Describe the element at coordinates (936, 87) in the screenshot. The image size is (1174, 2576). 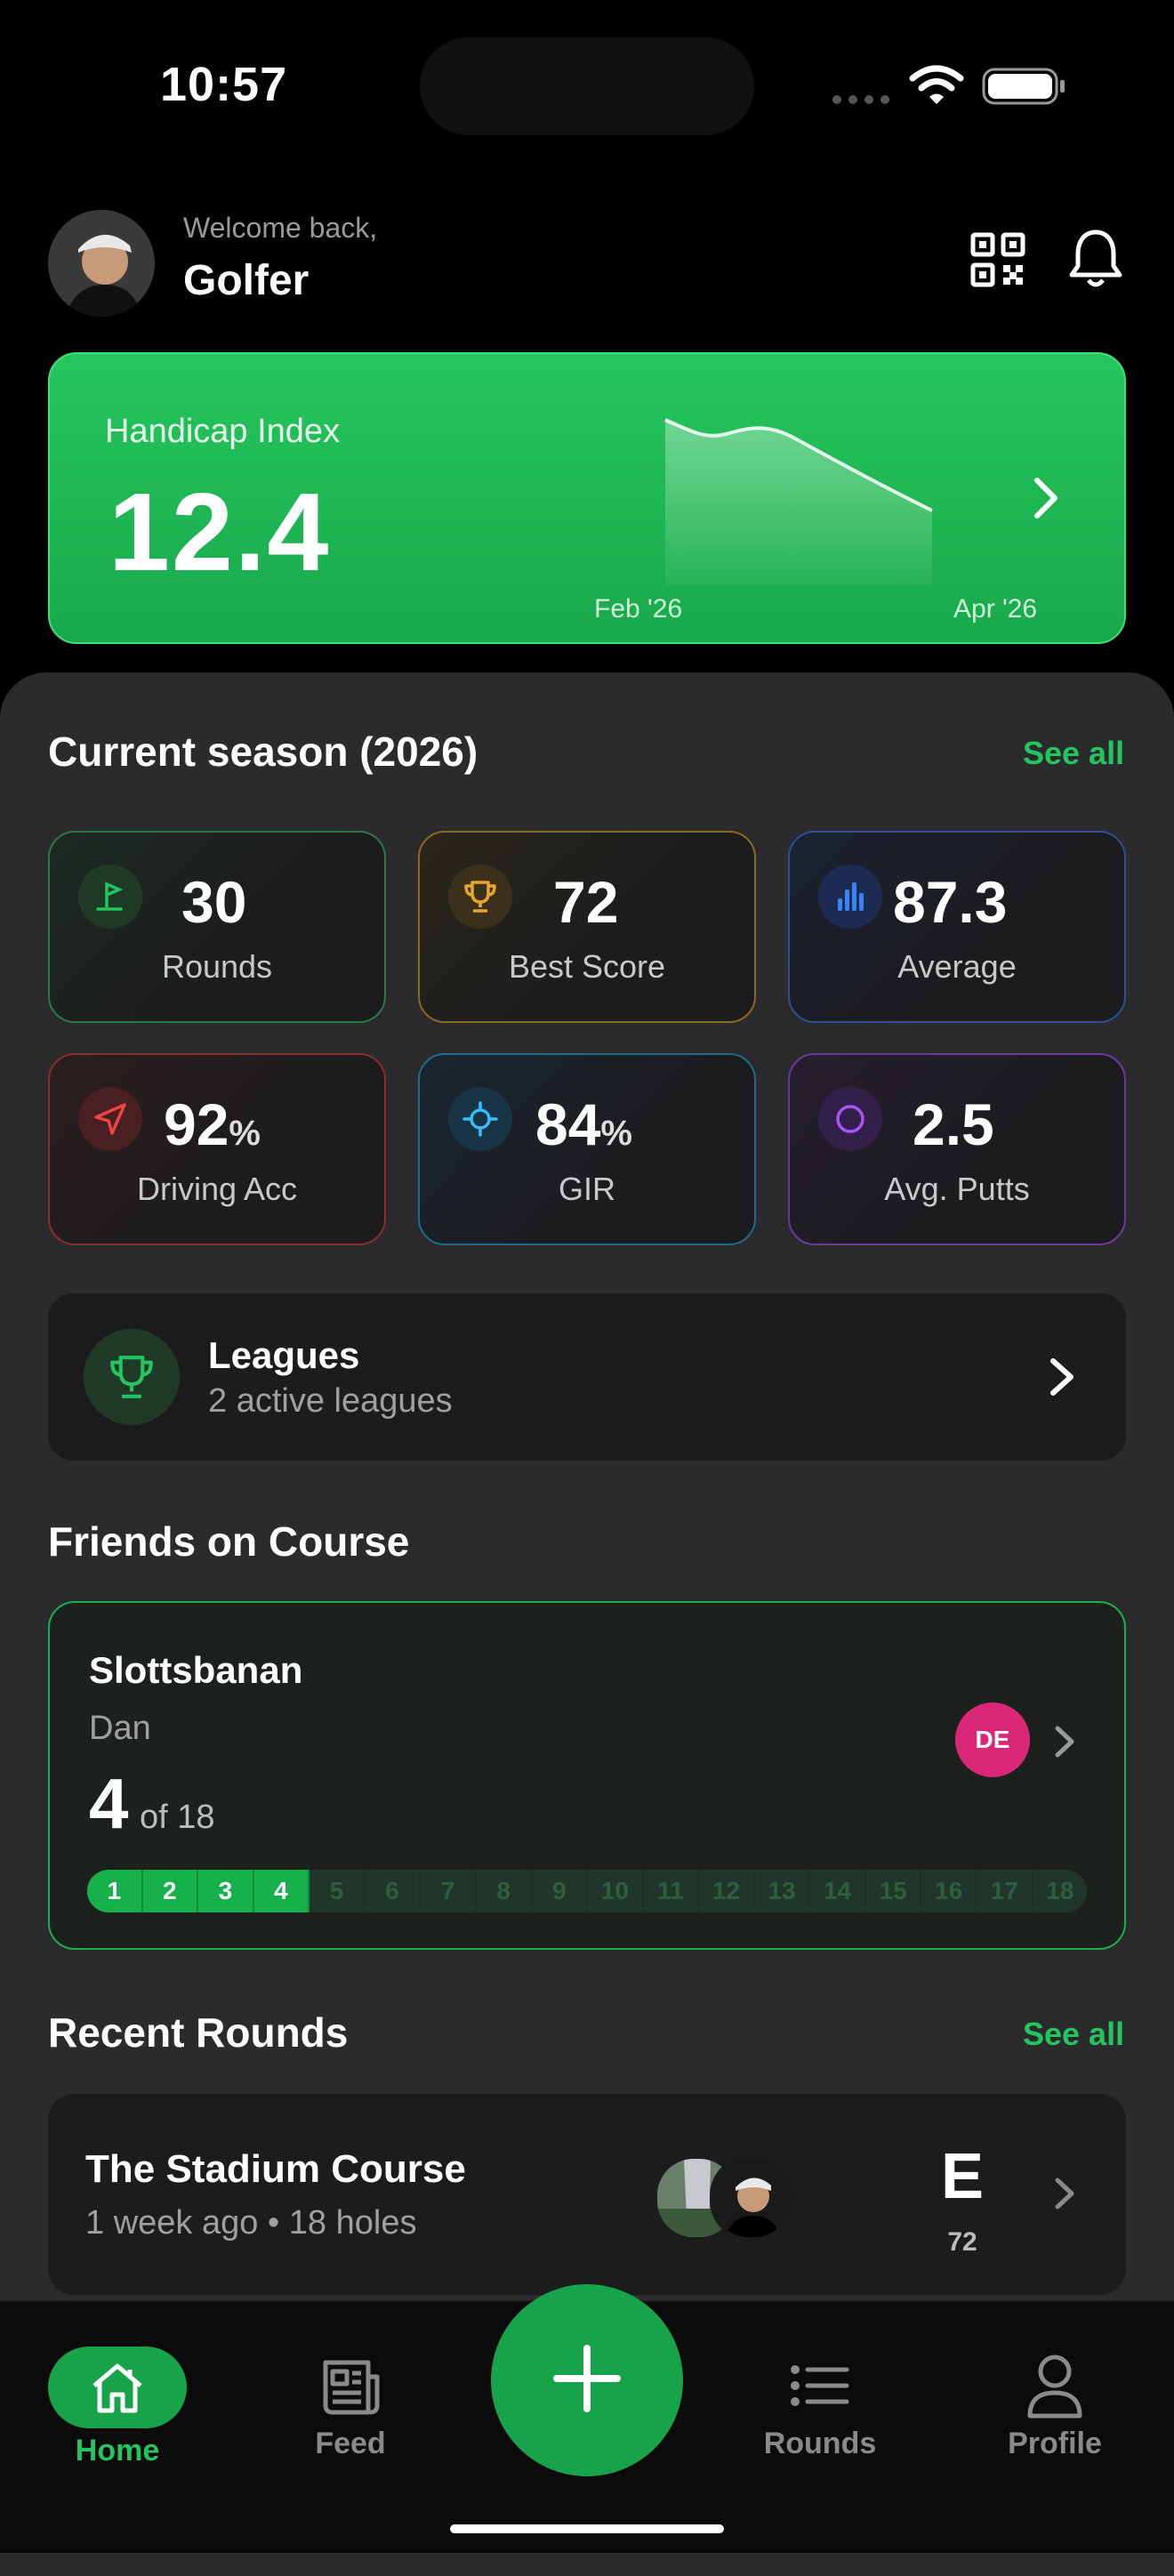
I see `wifi-icon` at that location.